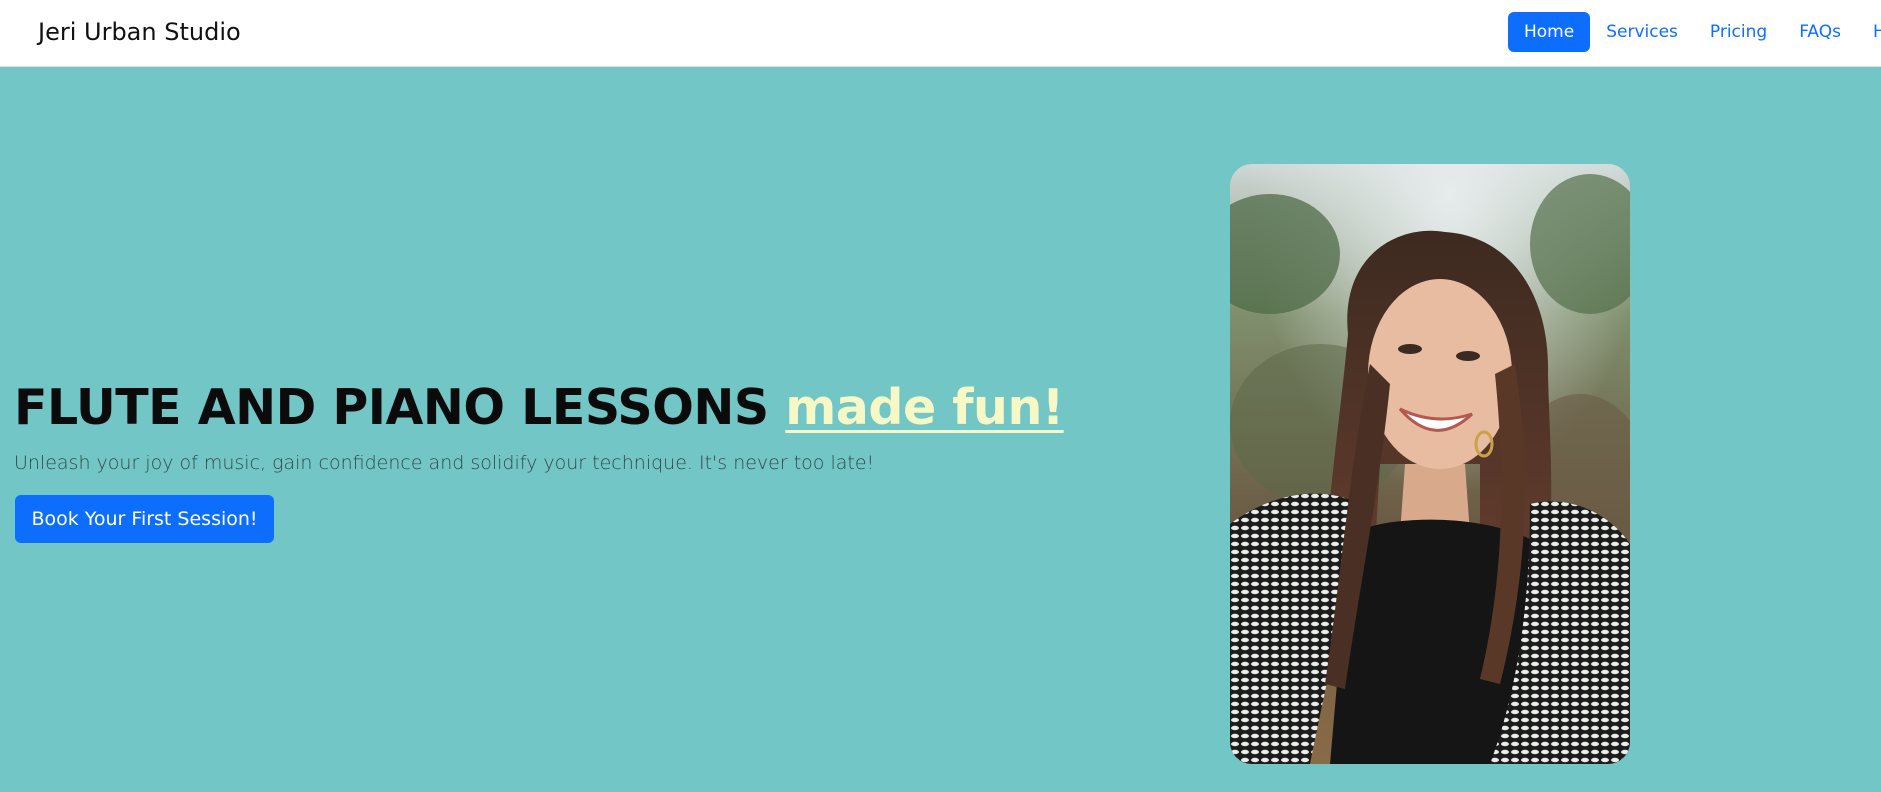  What do you see at coordinates (1549, 32) in the screenshot?
I see `nav-link-home: Home` at bounding box center [1549, 32].